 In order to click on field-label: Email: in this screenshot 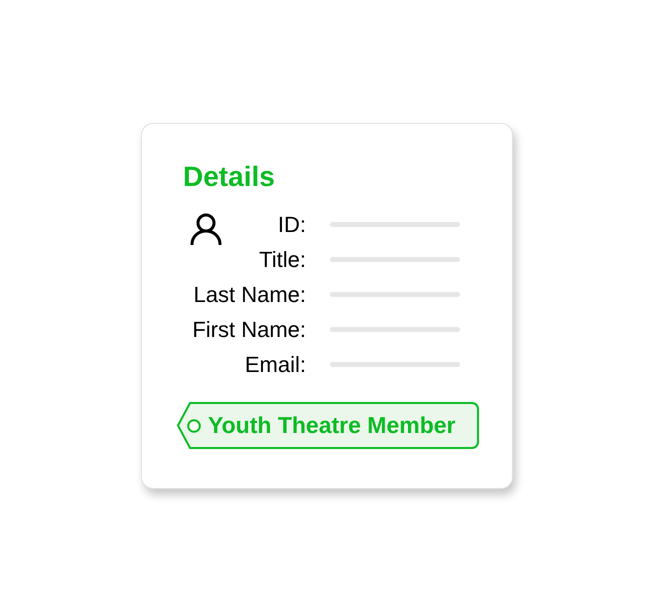, I will do `click(275, 365)`.